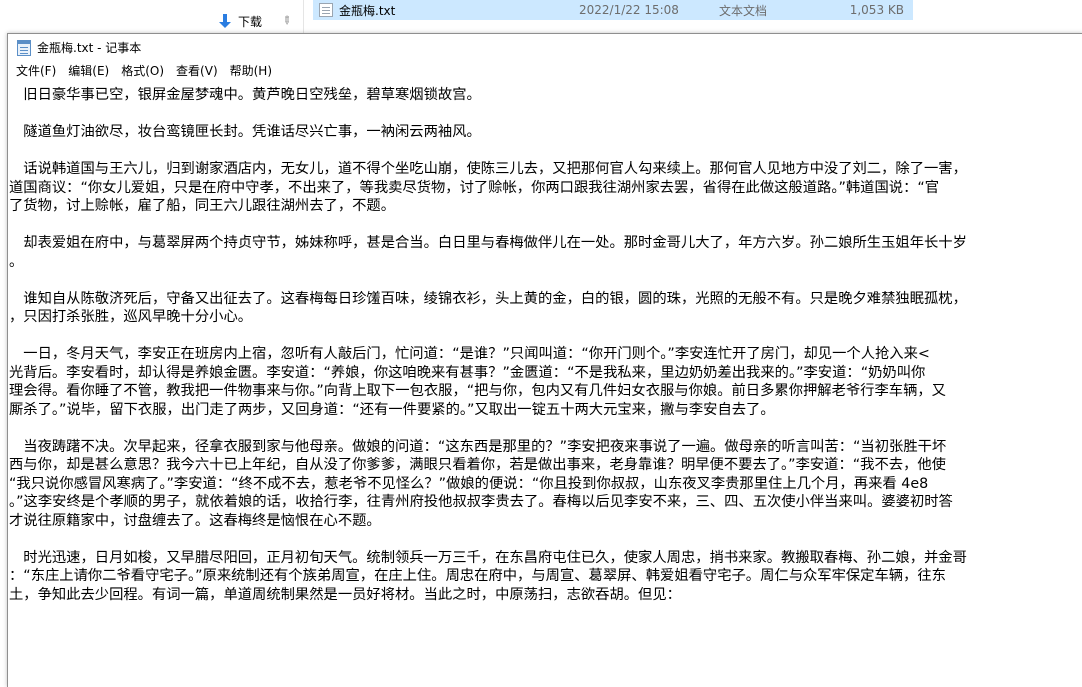 The image size is (1082, 687). Describe the element at coordinates (202, 206) in the screenshot. I see `text-line: 了货物，讨上赊帐，雇了船，同王六儿跟往湖州去了，不题。` at that location.